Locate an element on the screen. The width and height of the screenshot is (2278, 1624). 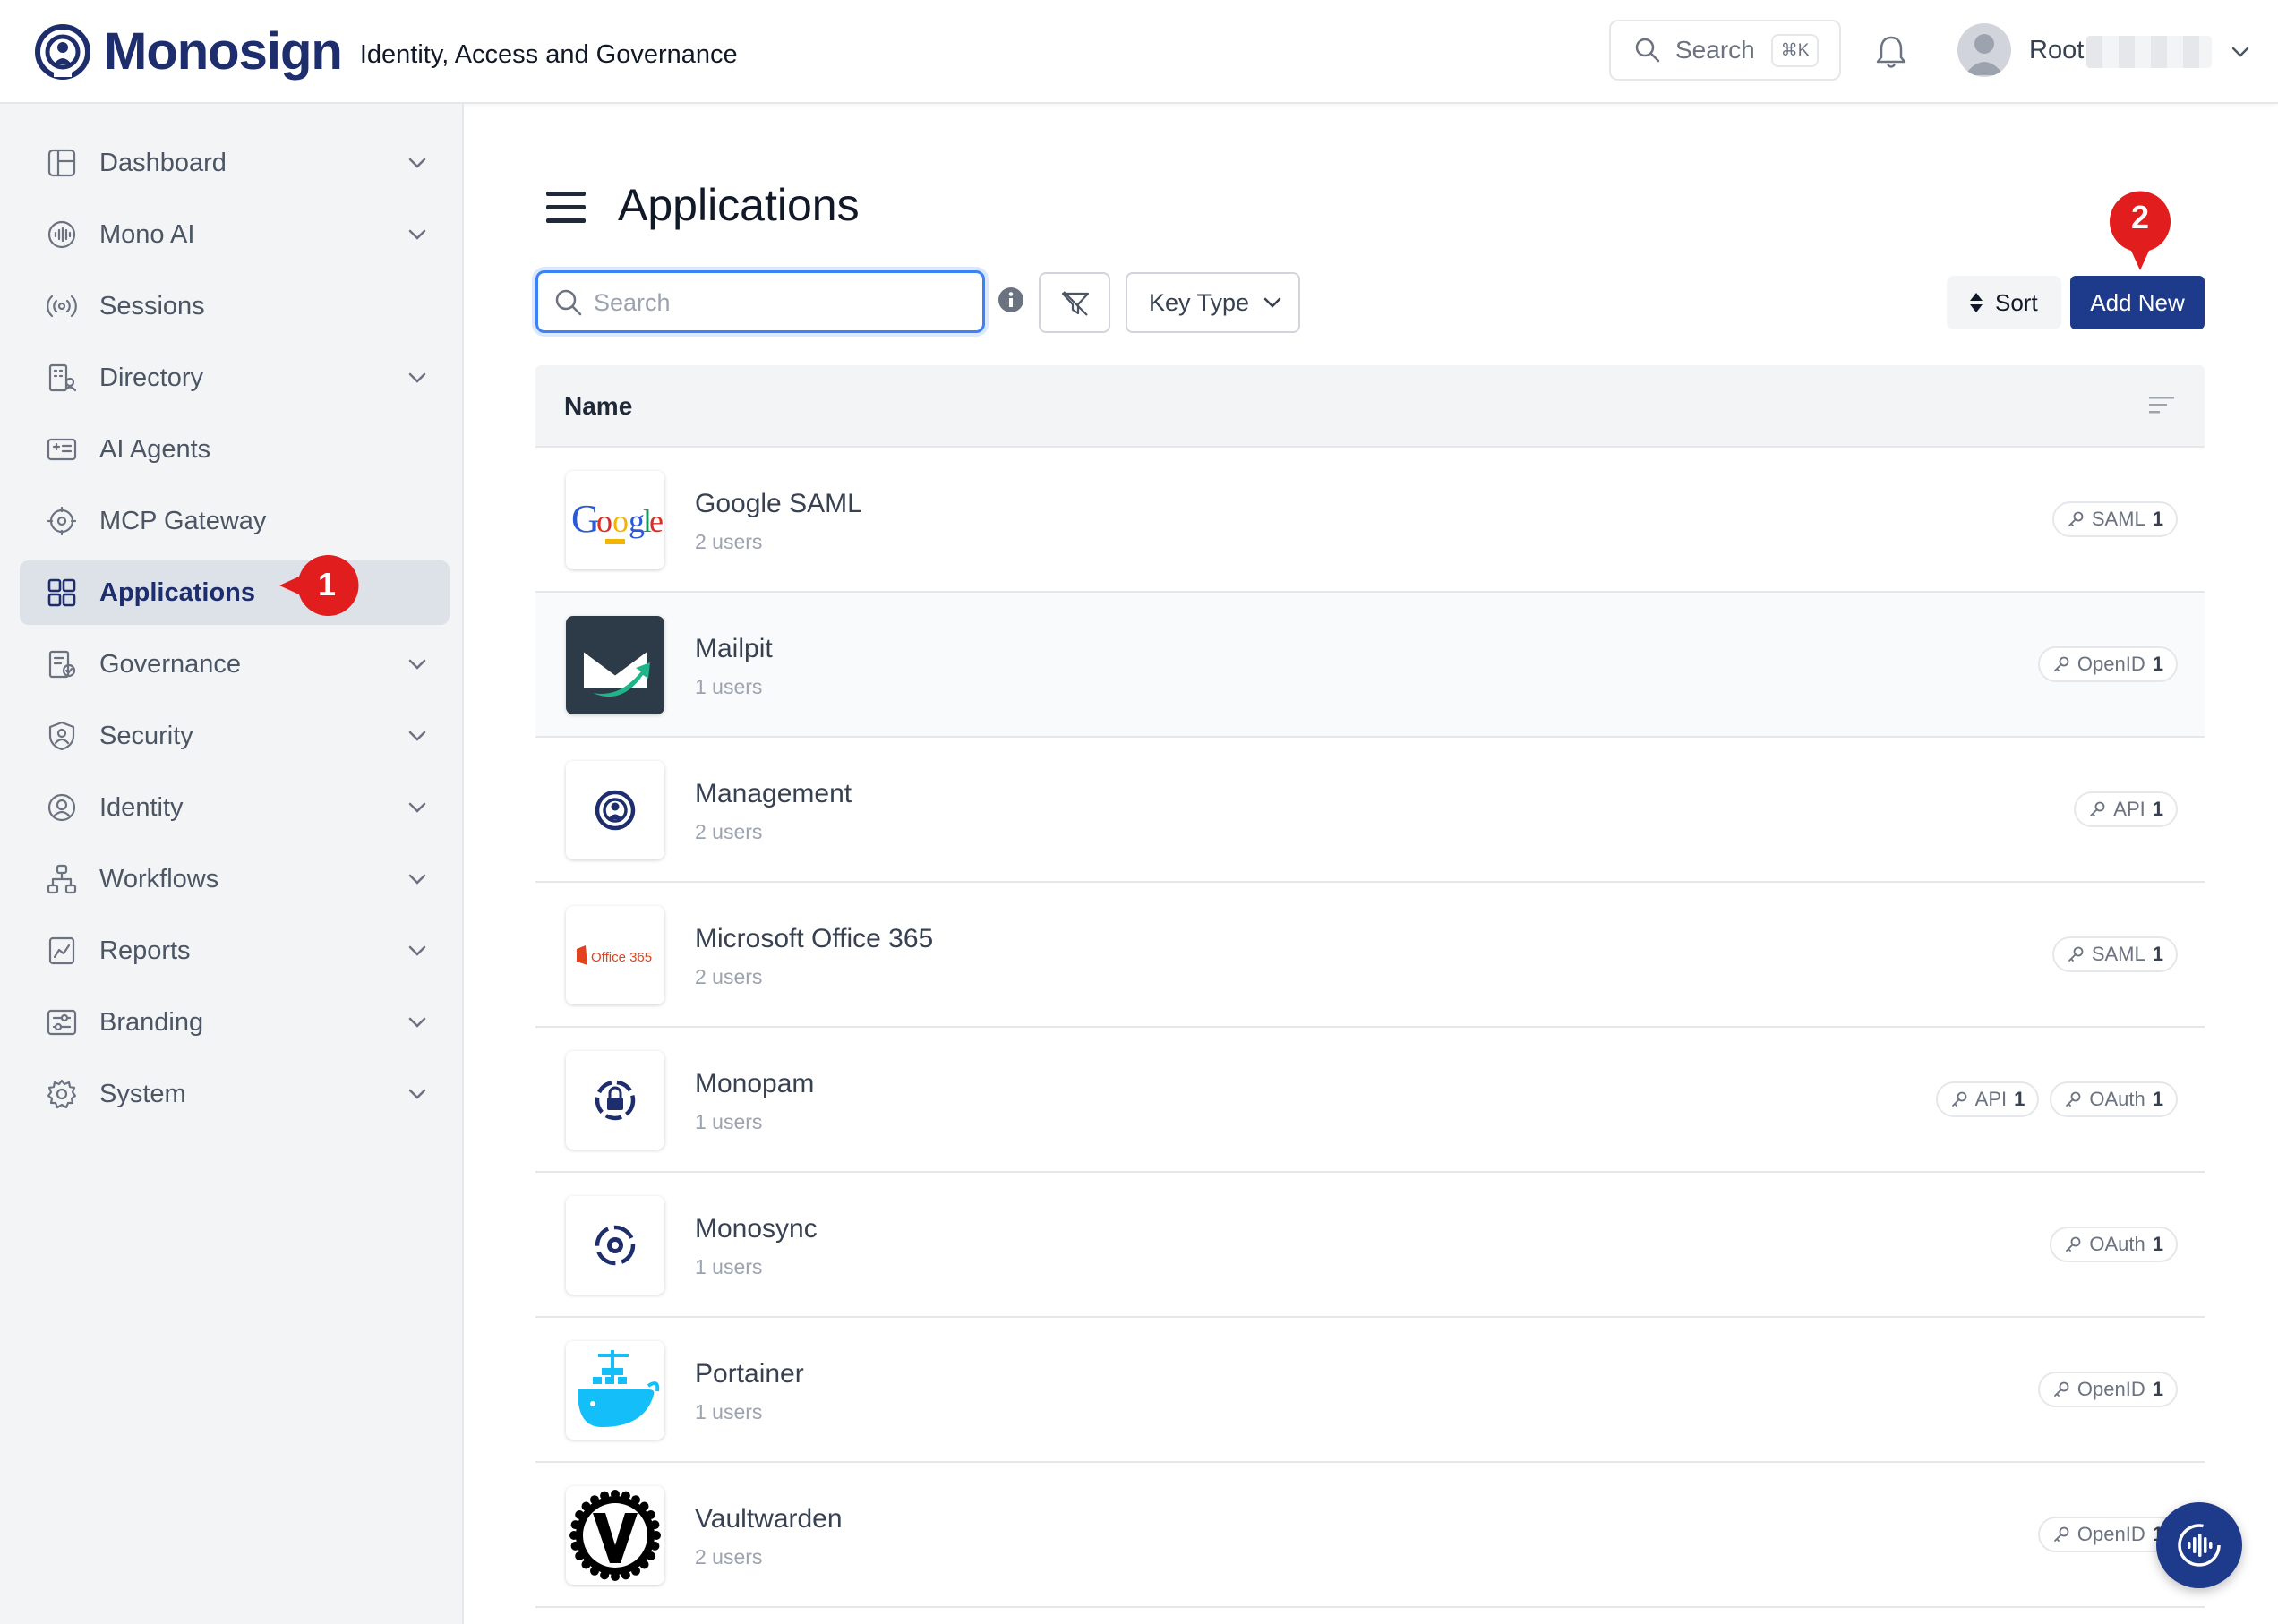
sidebar-item-system: System is located at coordinates (235, 1094).